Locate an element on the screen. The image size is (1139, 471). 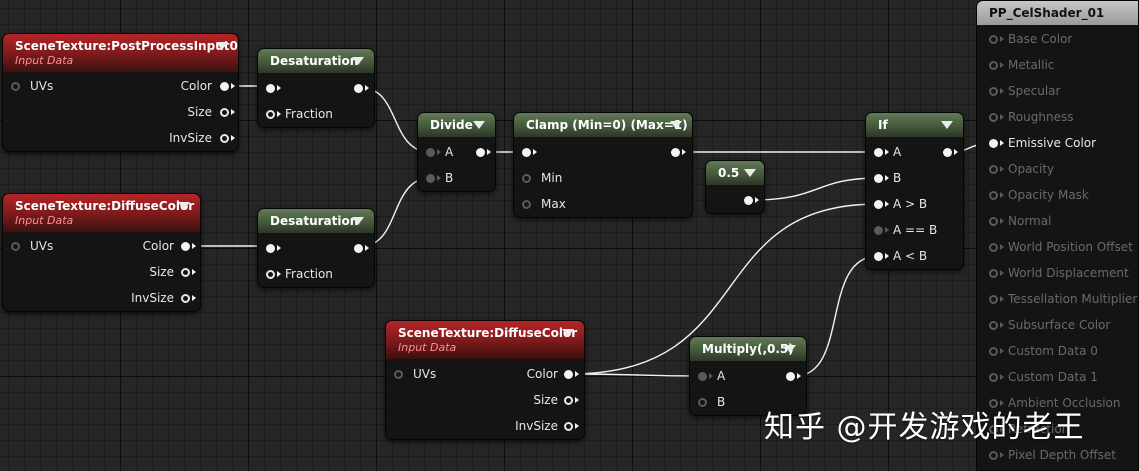
input-pin-max is located at coordinates (526, 204).